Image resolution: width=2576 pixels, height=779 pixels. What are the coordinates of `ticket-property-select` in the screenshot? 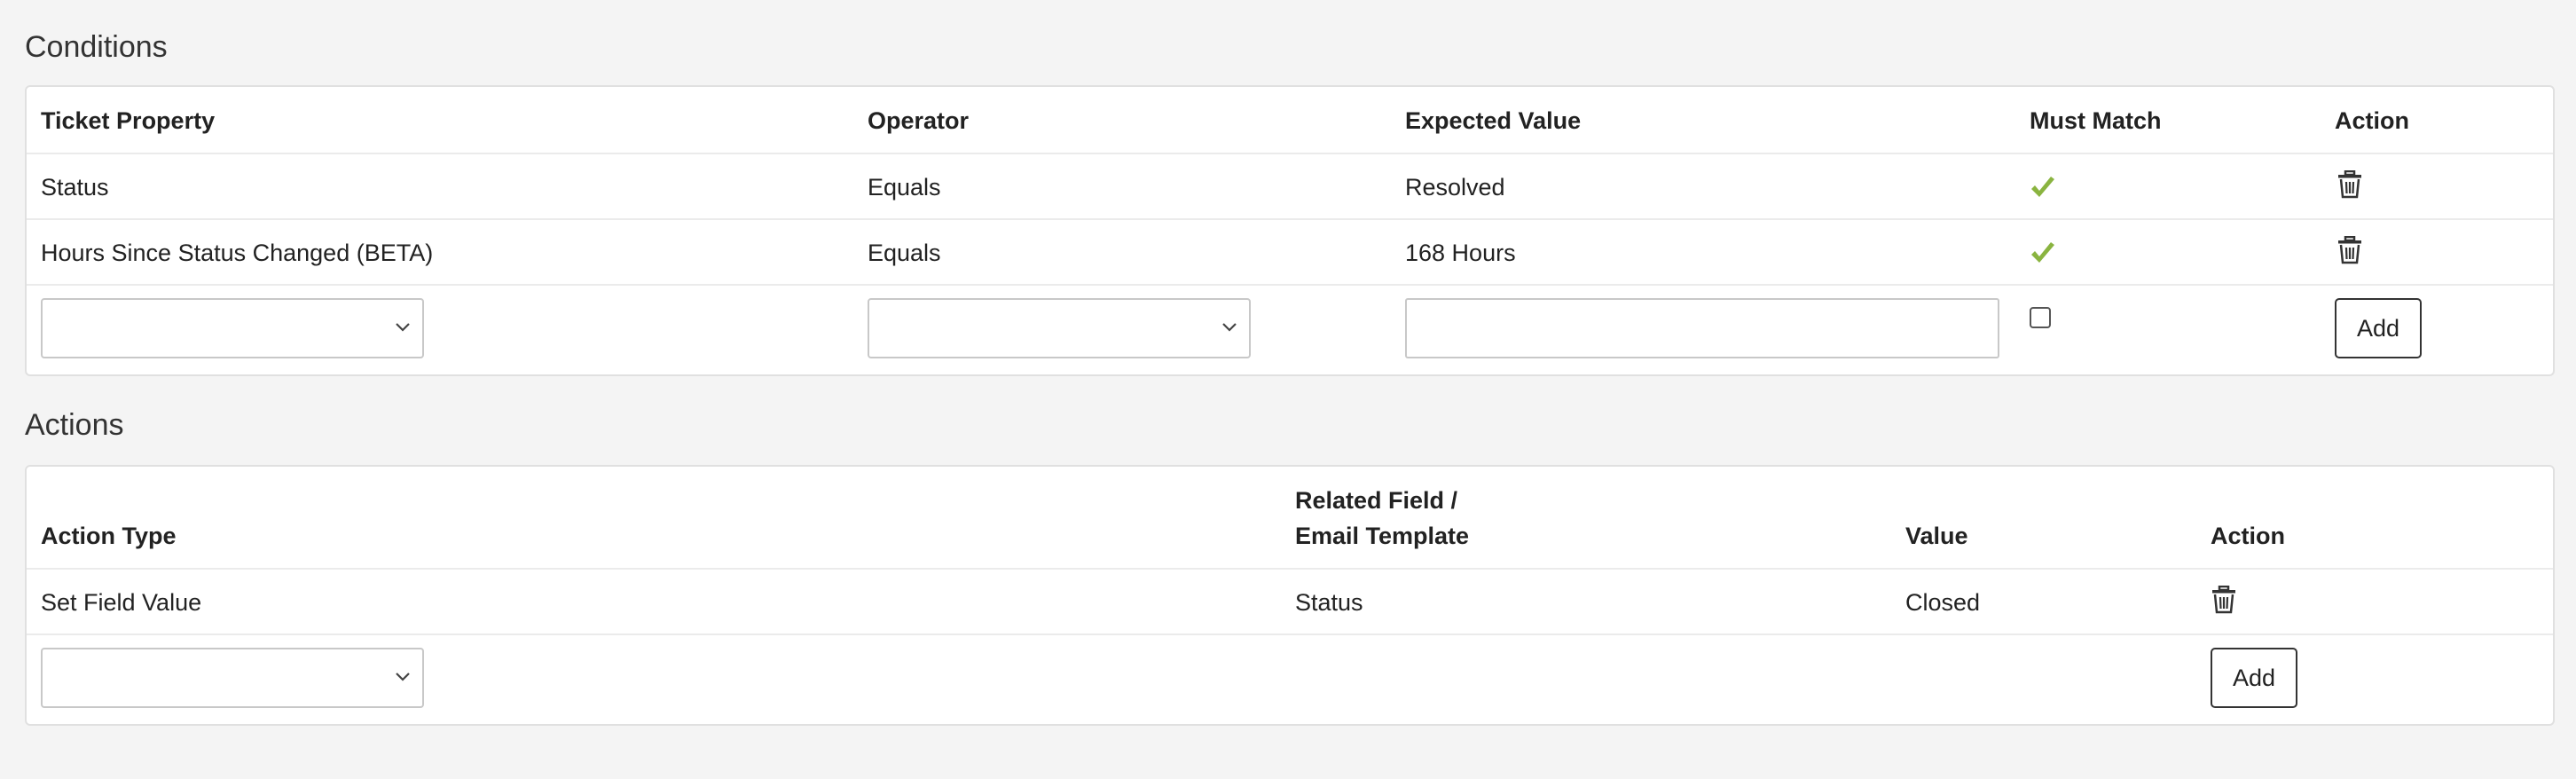 It's located at (232, 328).